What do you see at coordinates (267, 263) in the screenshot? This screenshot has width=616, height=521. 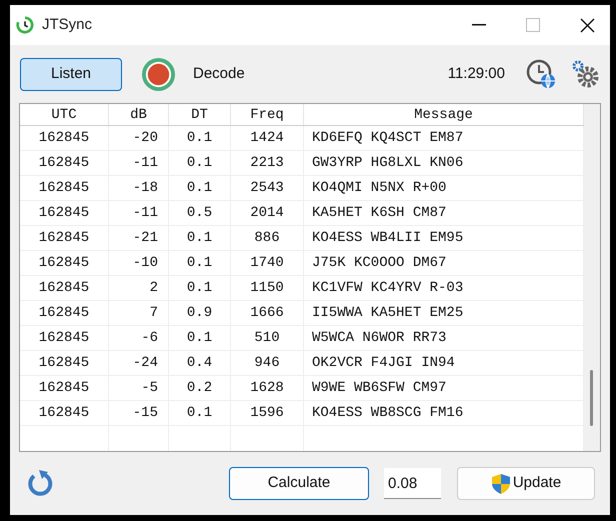 I see `table-cell: 1740` at bounding box center [267, 263].